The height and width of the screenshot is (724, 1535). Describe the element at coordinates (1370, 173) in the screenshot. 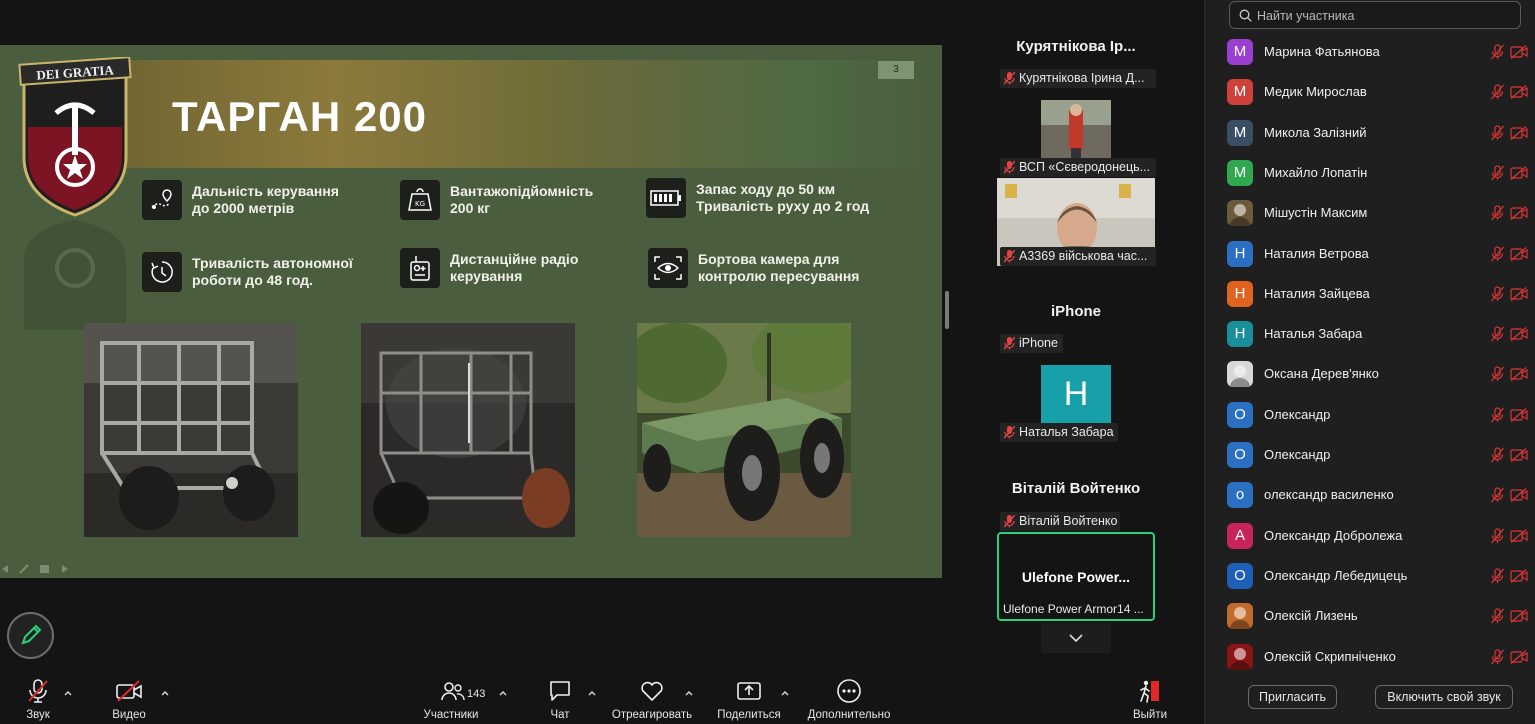

I see `participant-row: M Михайло Лопатін` at that location.